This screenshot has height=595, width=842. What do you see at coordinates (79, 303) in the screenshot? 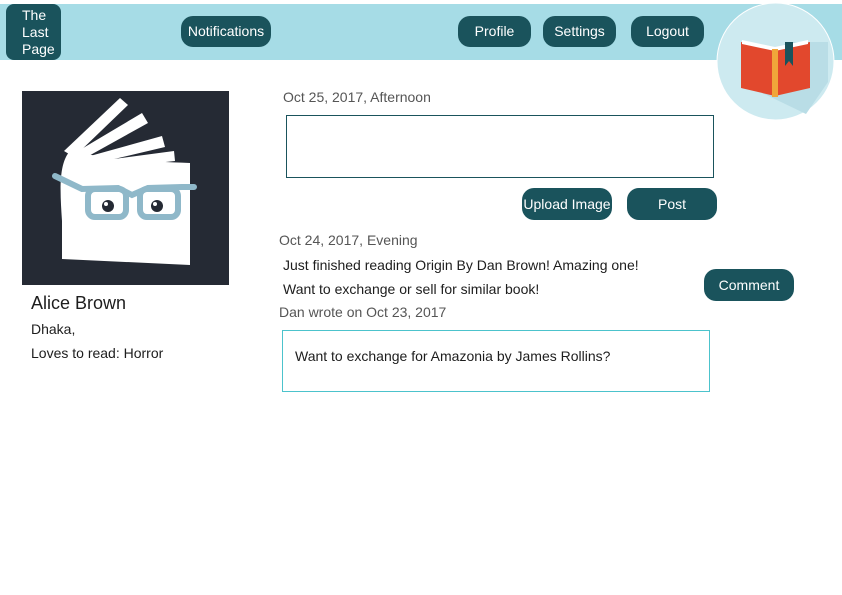
I see `profile-name: Alice Brown` at bounding box center [79, 303].